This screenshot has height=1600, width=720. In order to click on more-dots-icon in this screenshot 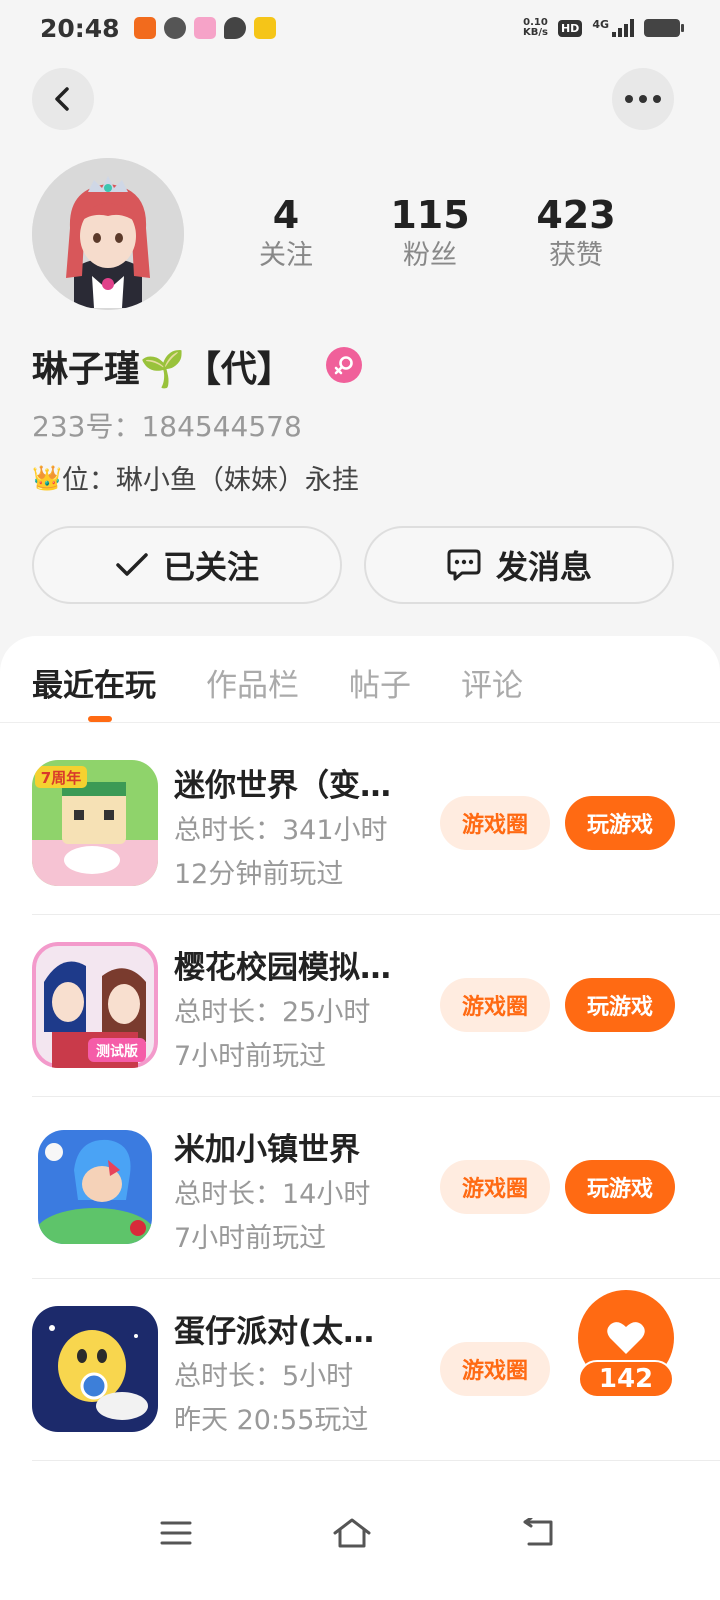, I will do `click(643, 99)`.